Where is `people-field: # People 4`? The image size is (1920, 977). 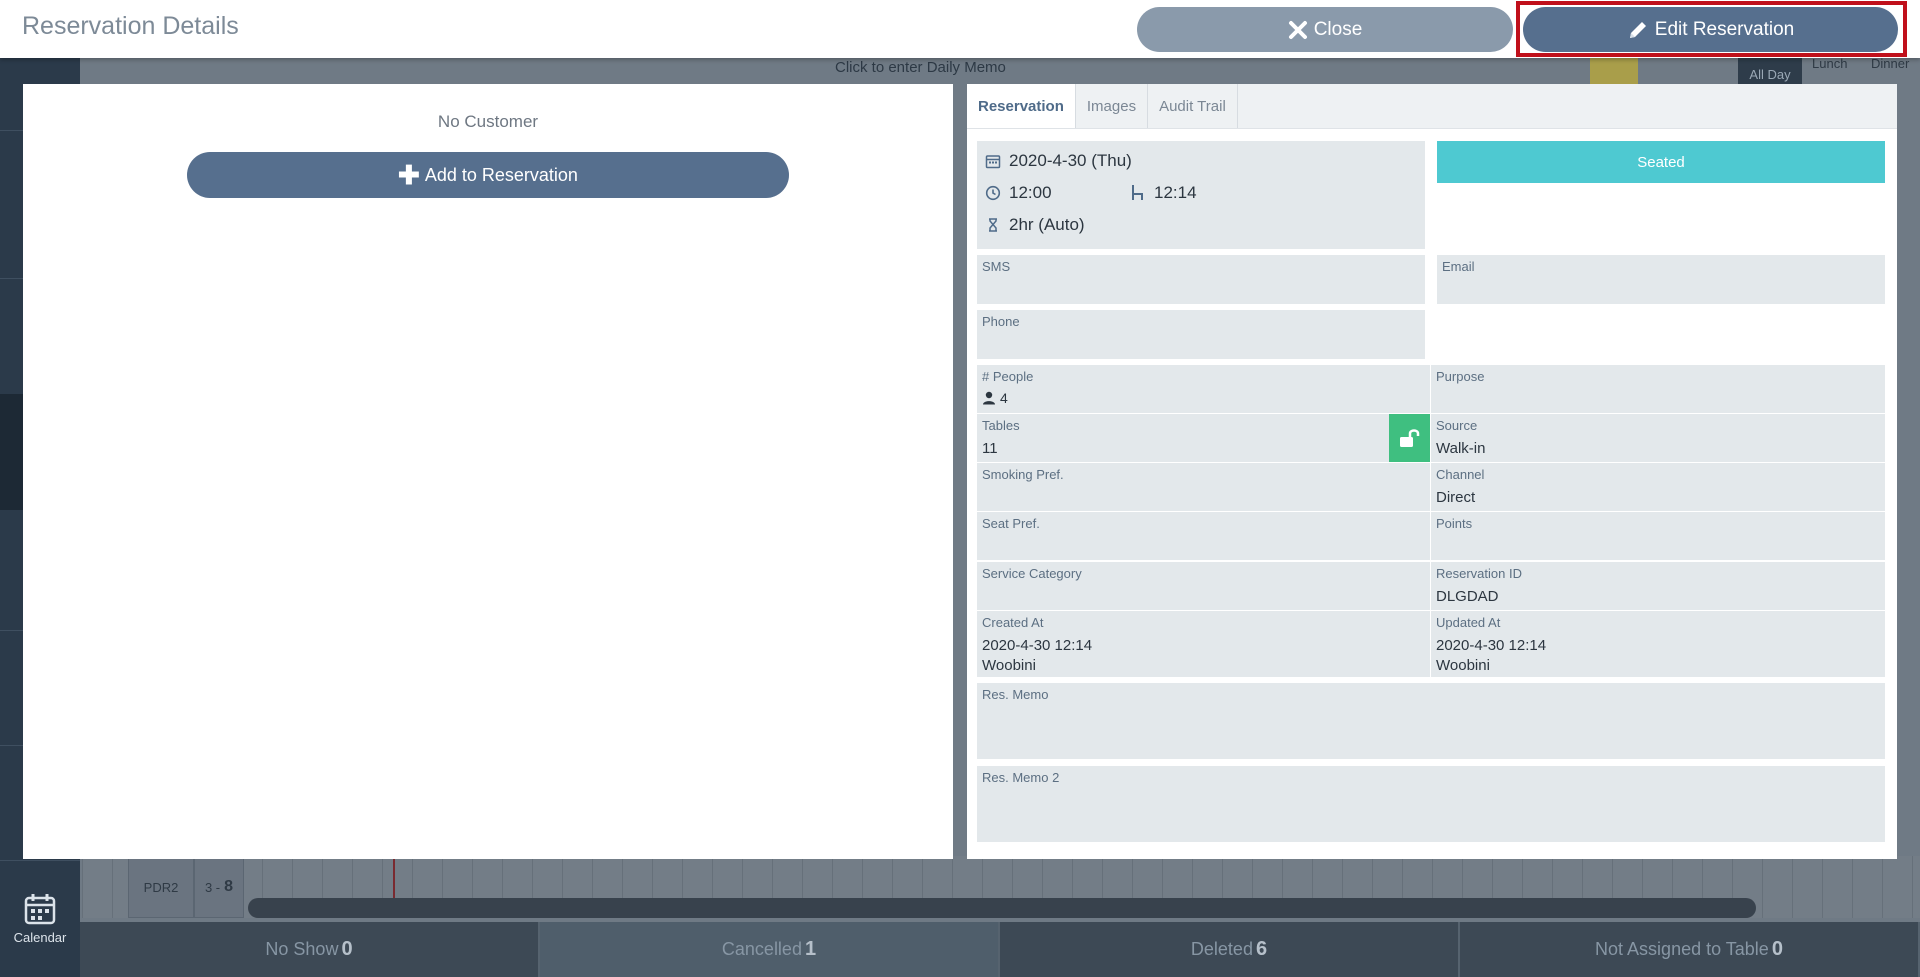
people-field: # People 4 is located at coordinates (1203, 389).